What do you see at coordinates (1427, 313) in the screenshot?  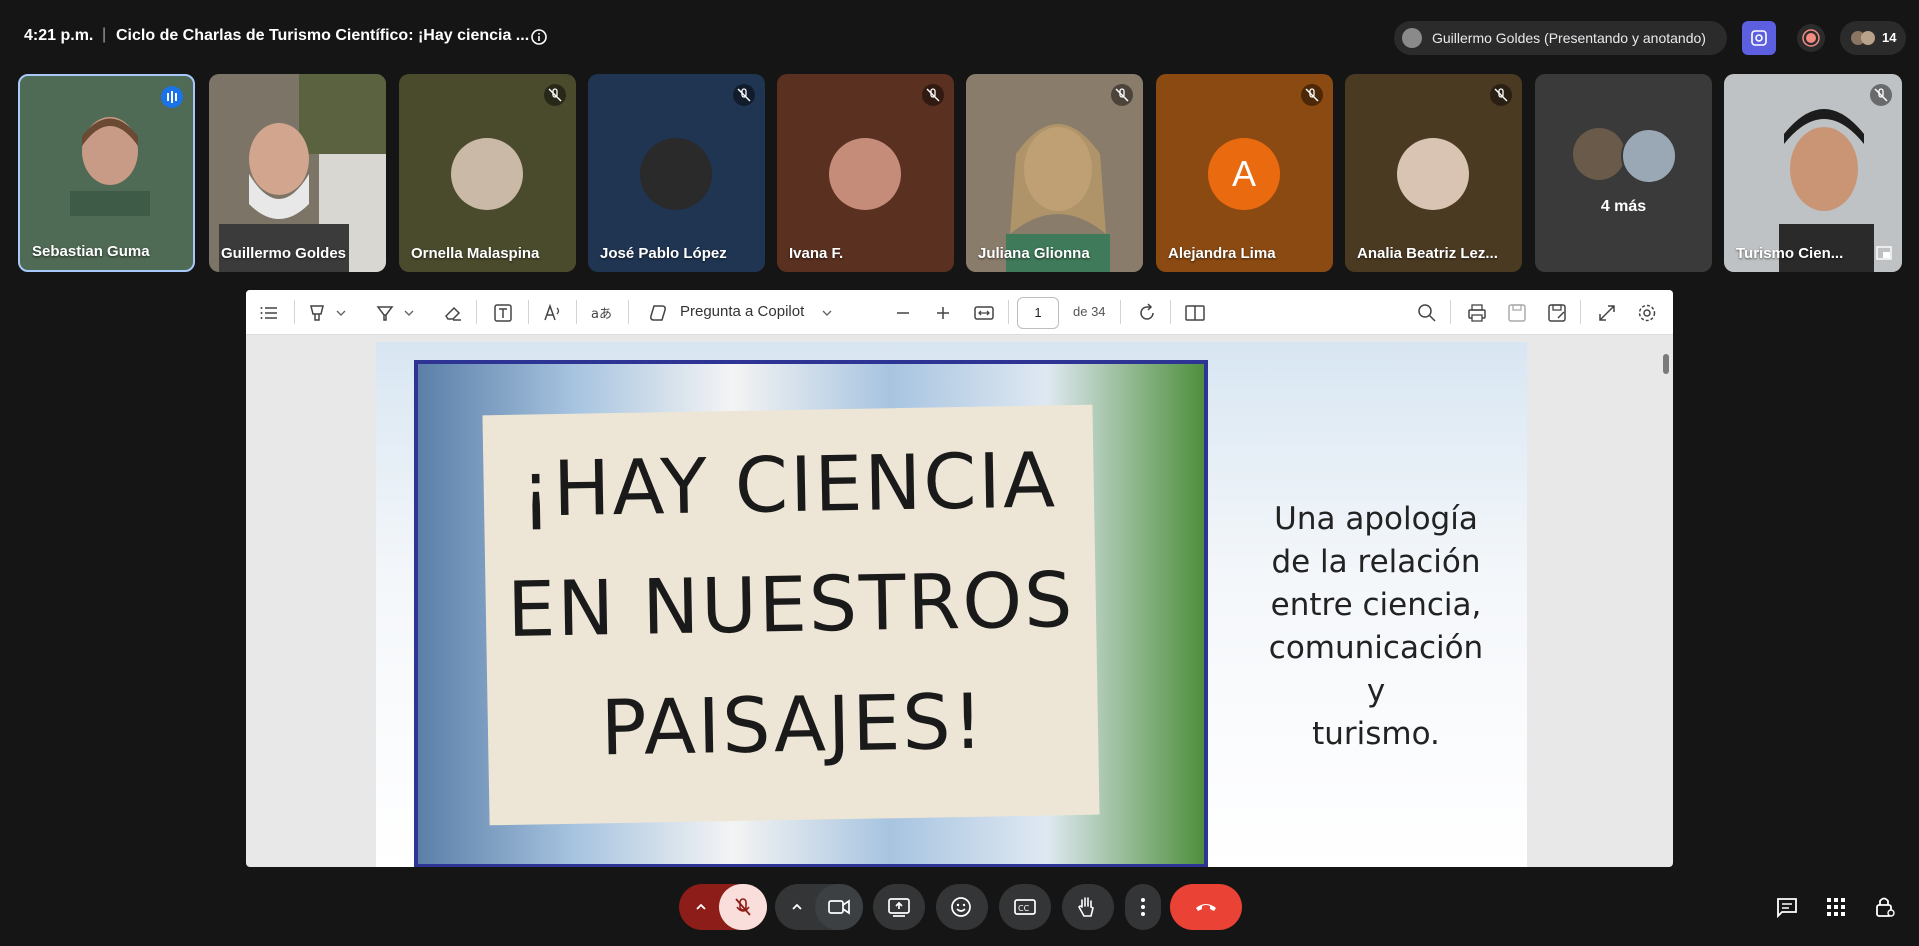 I see `search-icon` at bounding box center [1427, 313].